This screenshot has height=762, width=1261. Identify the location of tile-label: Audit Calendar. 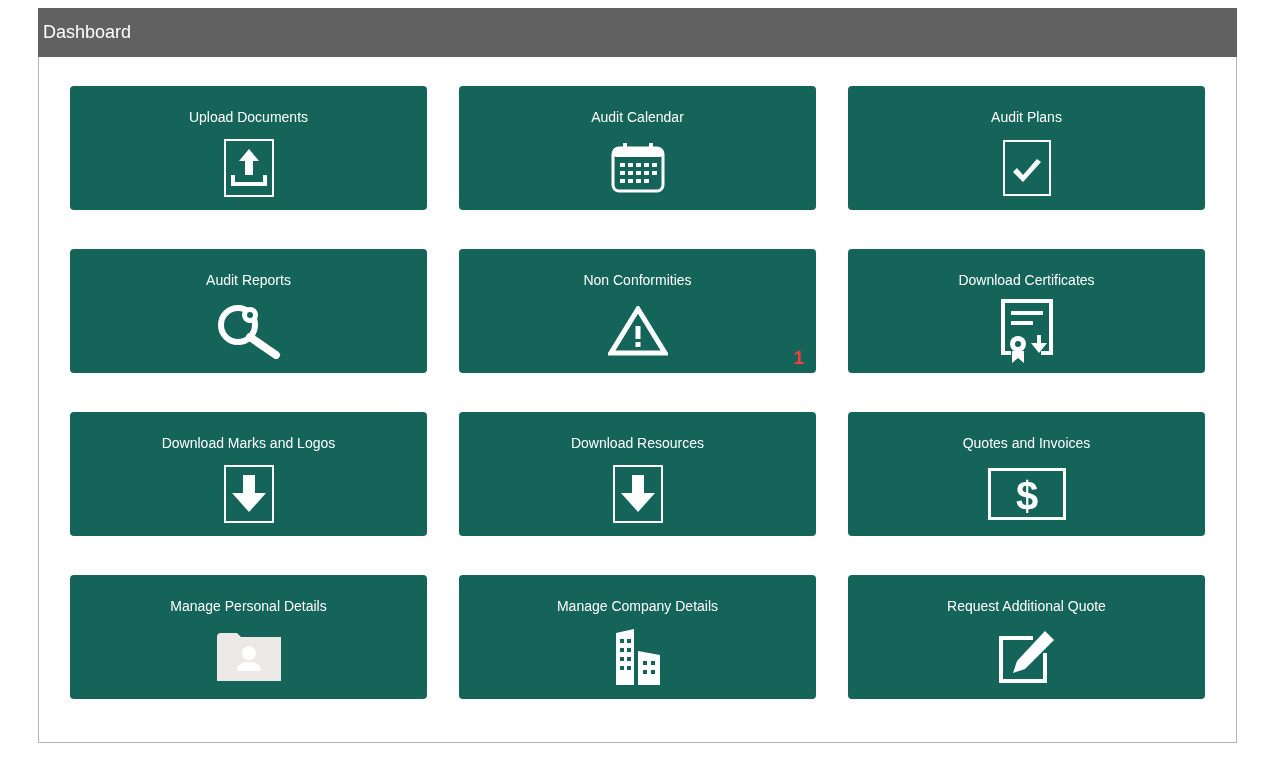
(637, 117).